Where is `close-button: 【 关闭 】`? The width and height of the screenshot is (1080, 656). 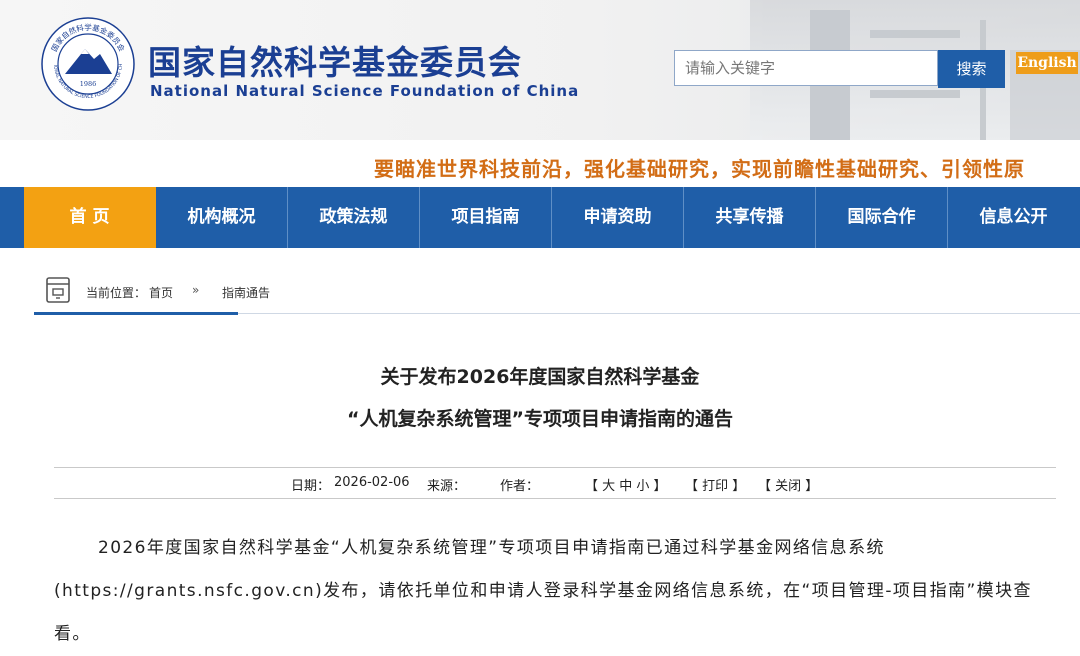 close-button: 【 关闭 】 is located at coordinates (788, 484).